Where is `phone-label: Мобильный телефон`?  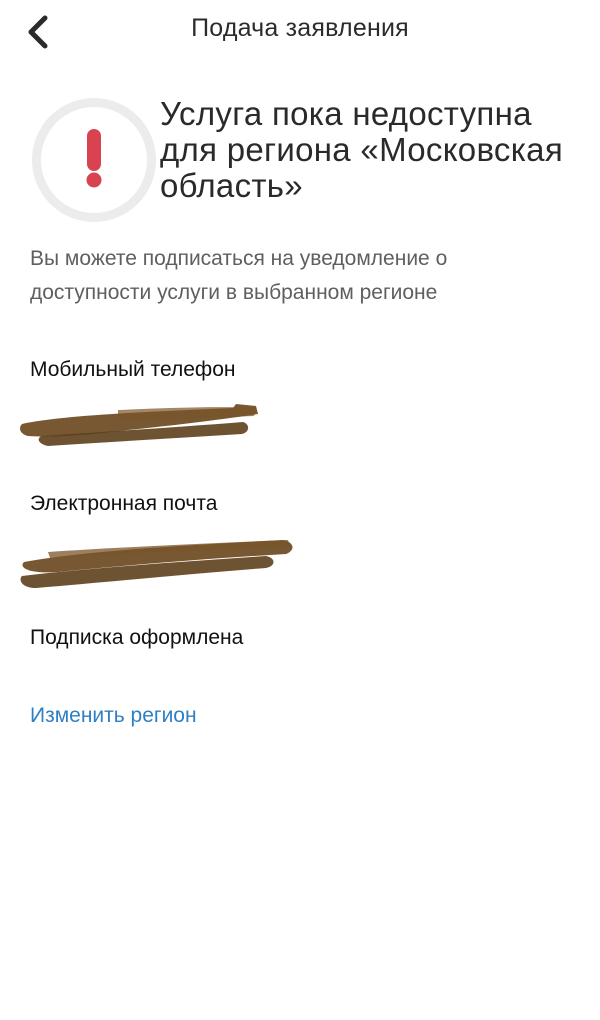 phone-label: Мобильный телефон is located at coordinates (133, 369).